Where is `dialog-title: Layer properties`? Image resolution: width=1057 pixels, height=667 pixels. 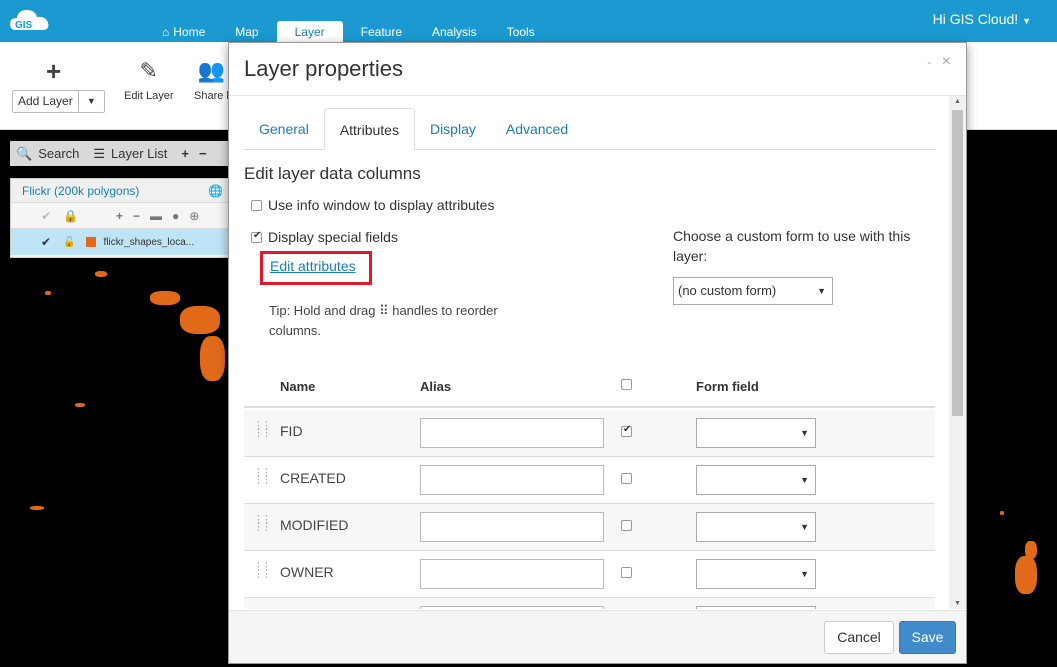
dialog-title: Layer properties is located at coordinates (323, 68).